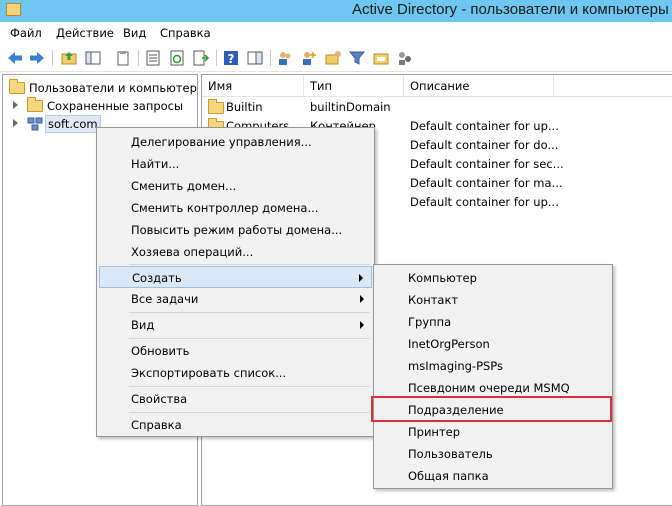  I want to click on menu-help: Справка, so click(185, 33).